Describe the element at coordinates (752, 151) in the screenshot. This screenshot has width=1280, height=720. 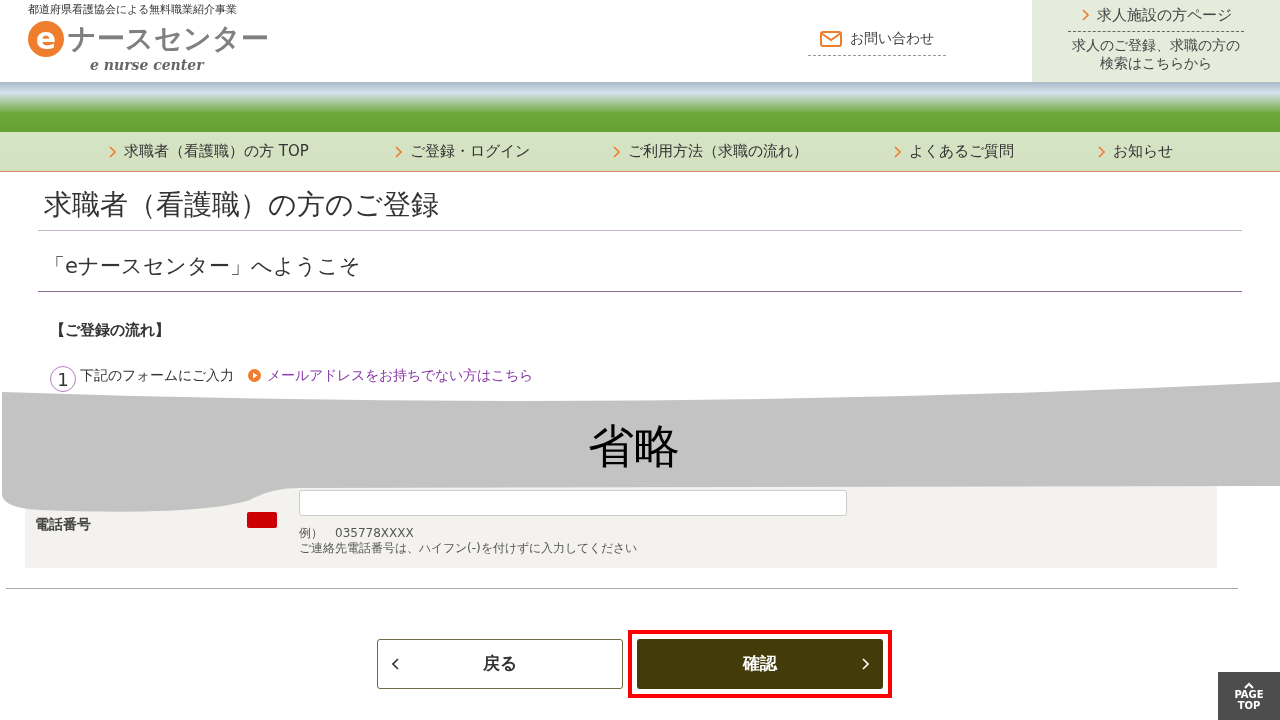
I see `nav-link: ご利用方法（求職の流れ）` at that location.